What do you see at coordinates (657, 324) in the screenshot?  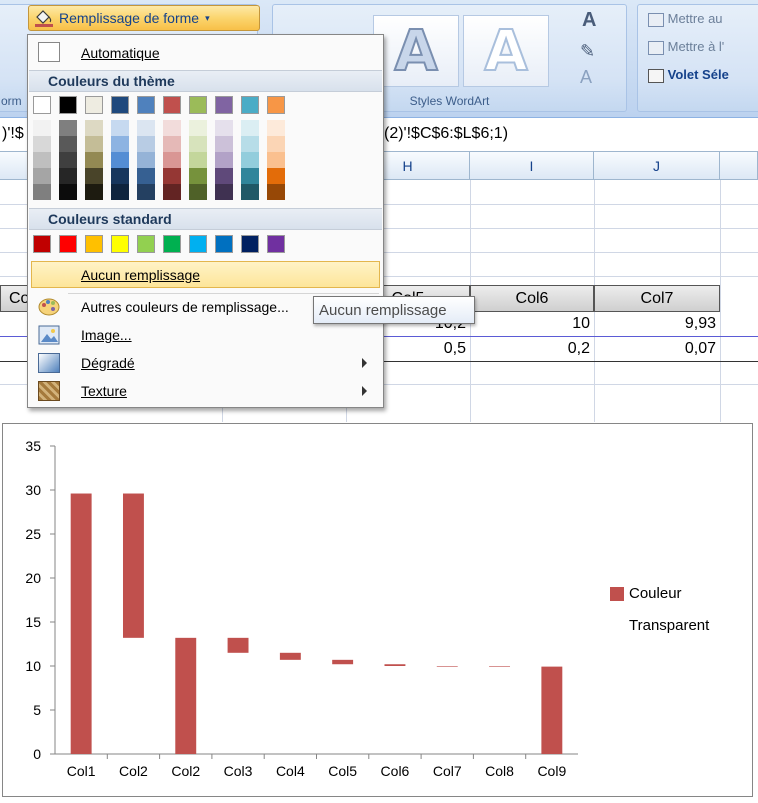 I see `table-cell: 9,93` at bounding box center [657, 324].